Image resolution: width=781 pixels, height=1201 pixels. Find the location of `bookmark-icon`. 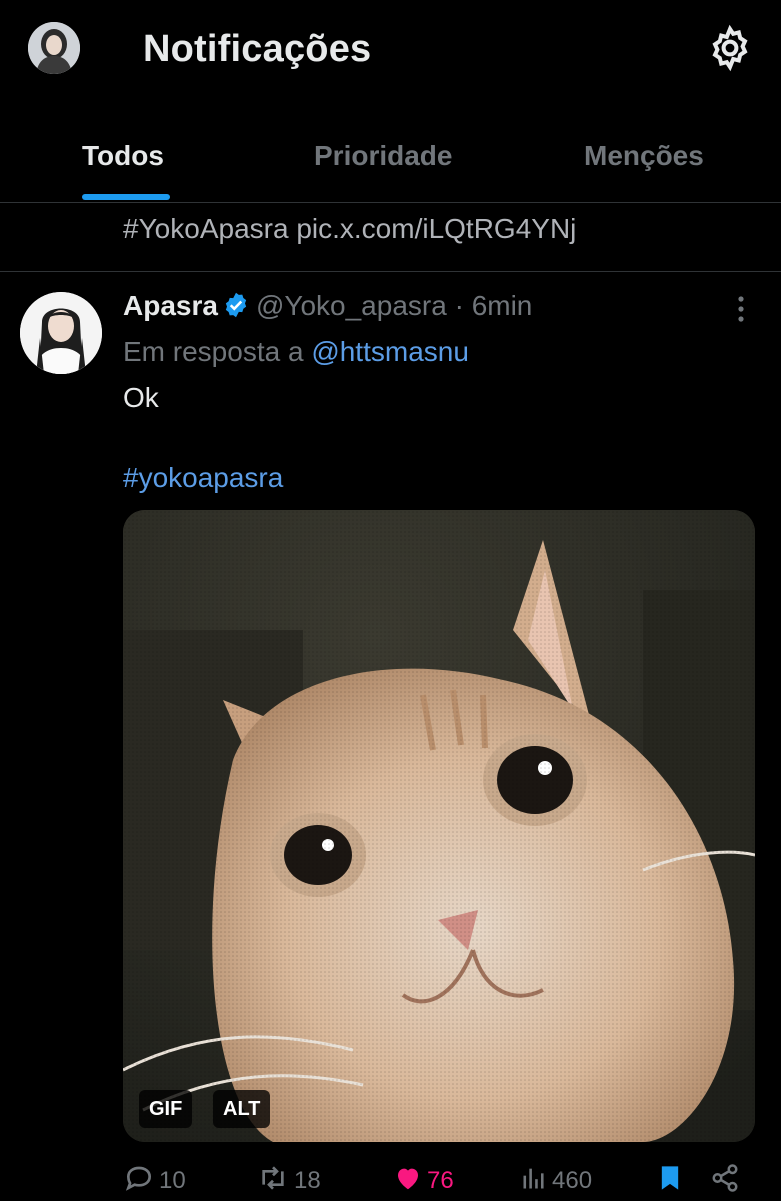

bookmark-icon is located at coordinates (672, 1181).